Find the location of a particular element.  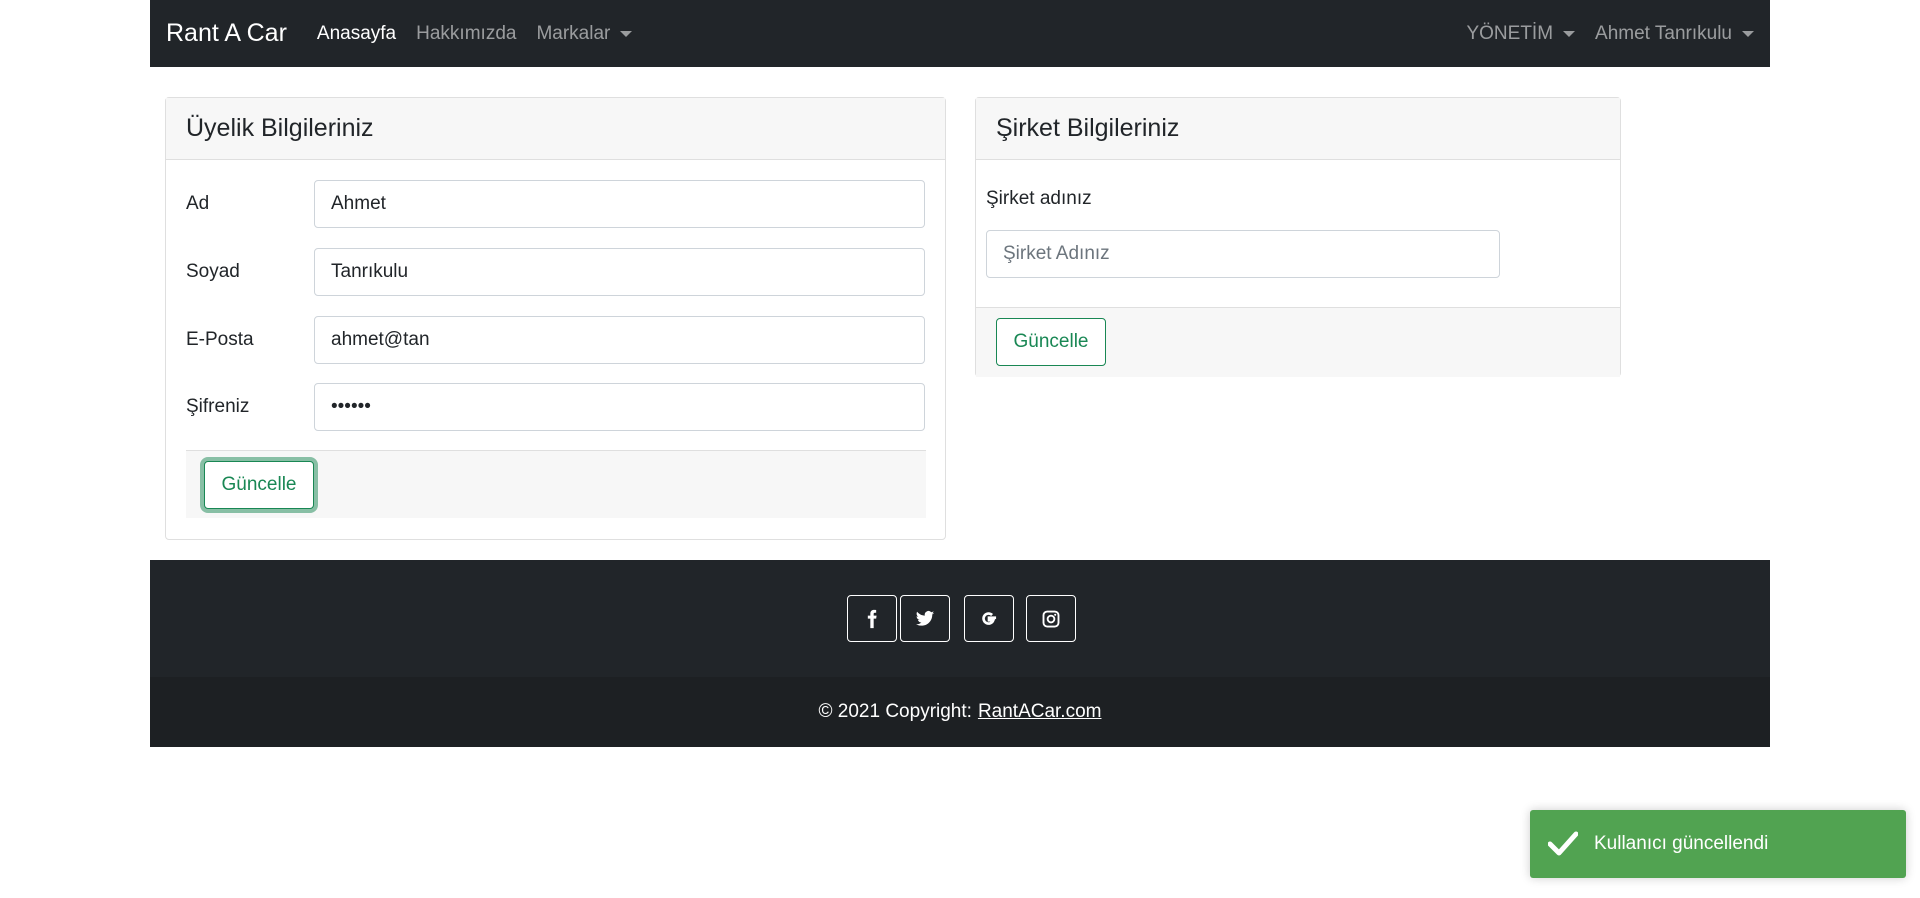

membership-update-button: Güncelle is located at coordinates (259, 485).